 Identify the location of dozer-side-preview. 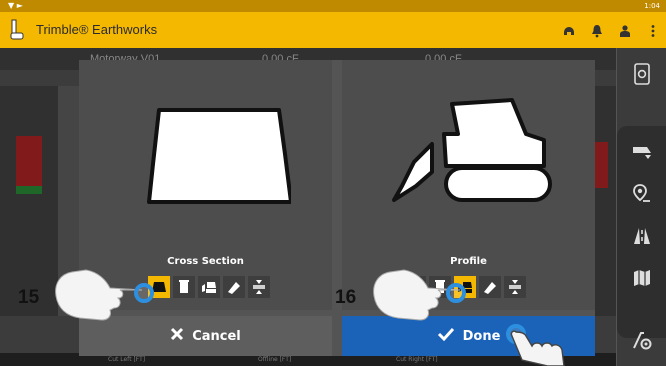
(472, 150).